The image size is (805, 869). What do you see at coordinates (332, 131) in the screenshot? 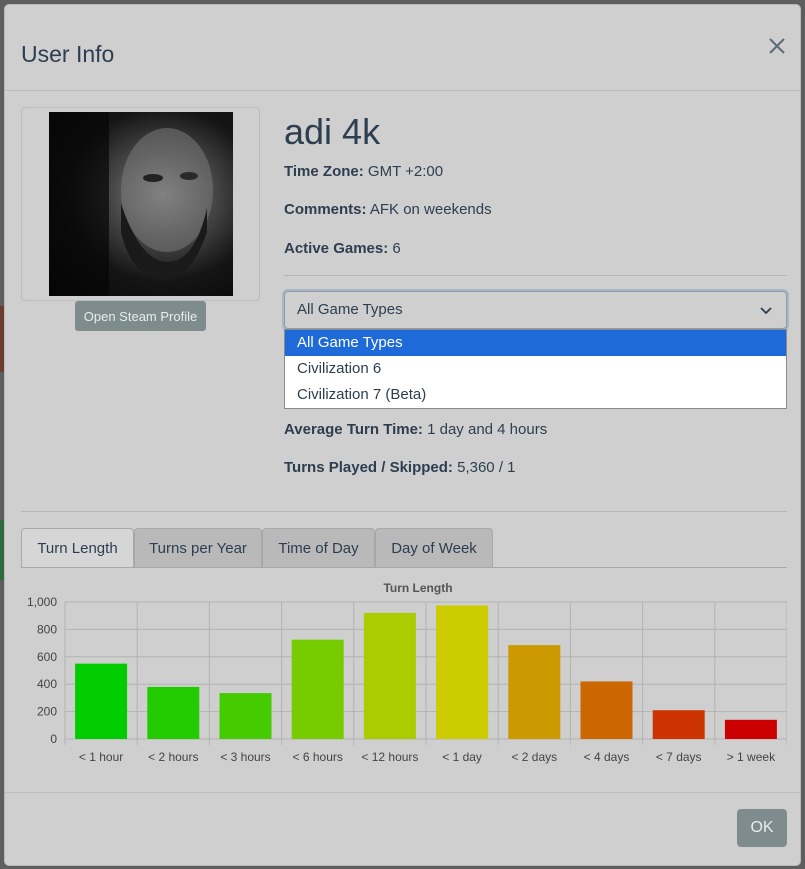
I see `user-name: adi 4k` at bounding box center [332, 131].